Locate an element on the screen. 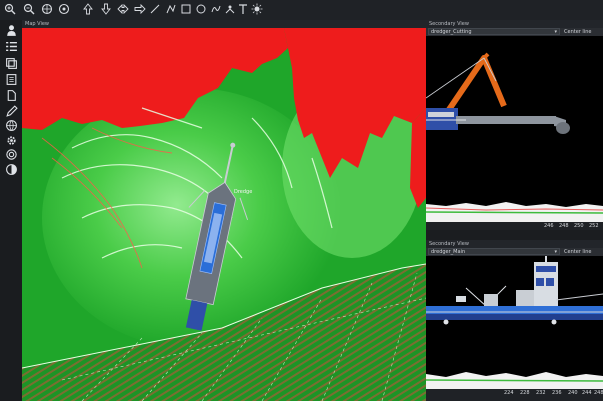 Image resolution: width=603 pixels, height=401 pixels. gear-icon is located at coordinates (11, 140).